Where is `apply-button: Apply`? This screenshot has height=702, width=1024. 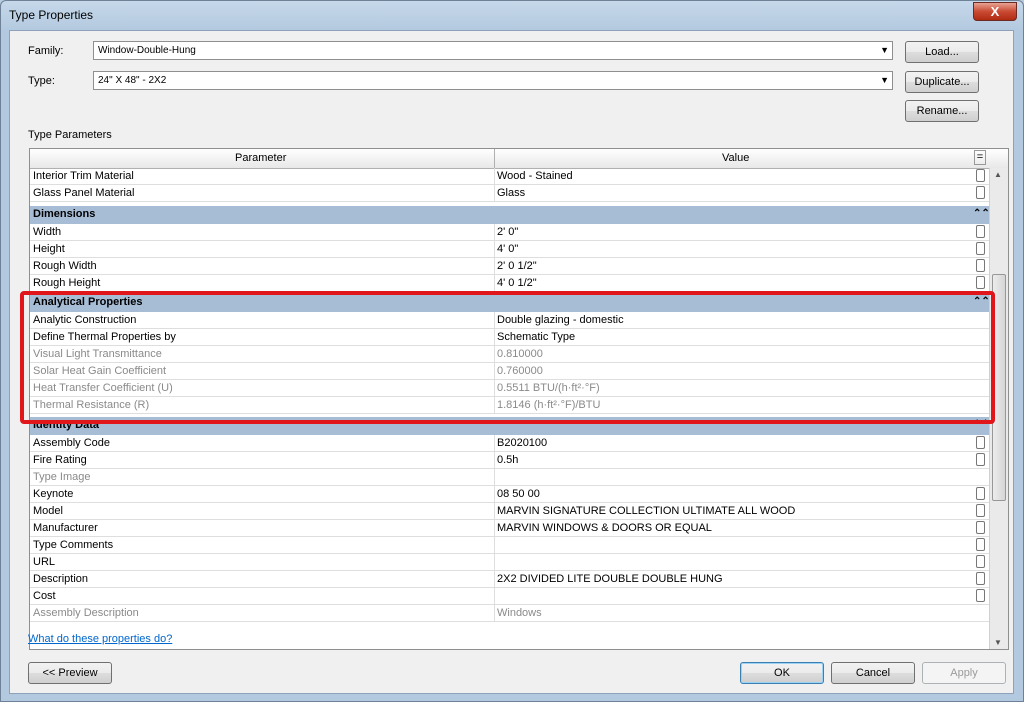 apply-button: Apply is located at coordinates (964, 673).